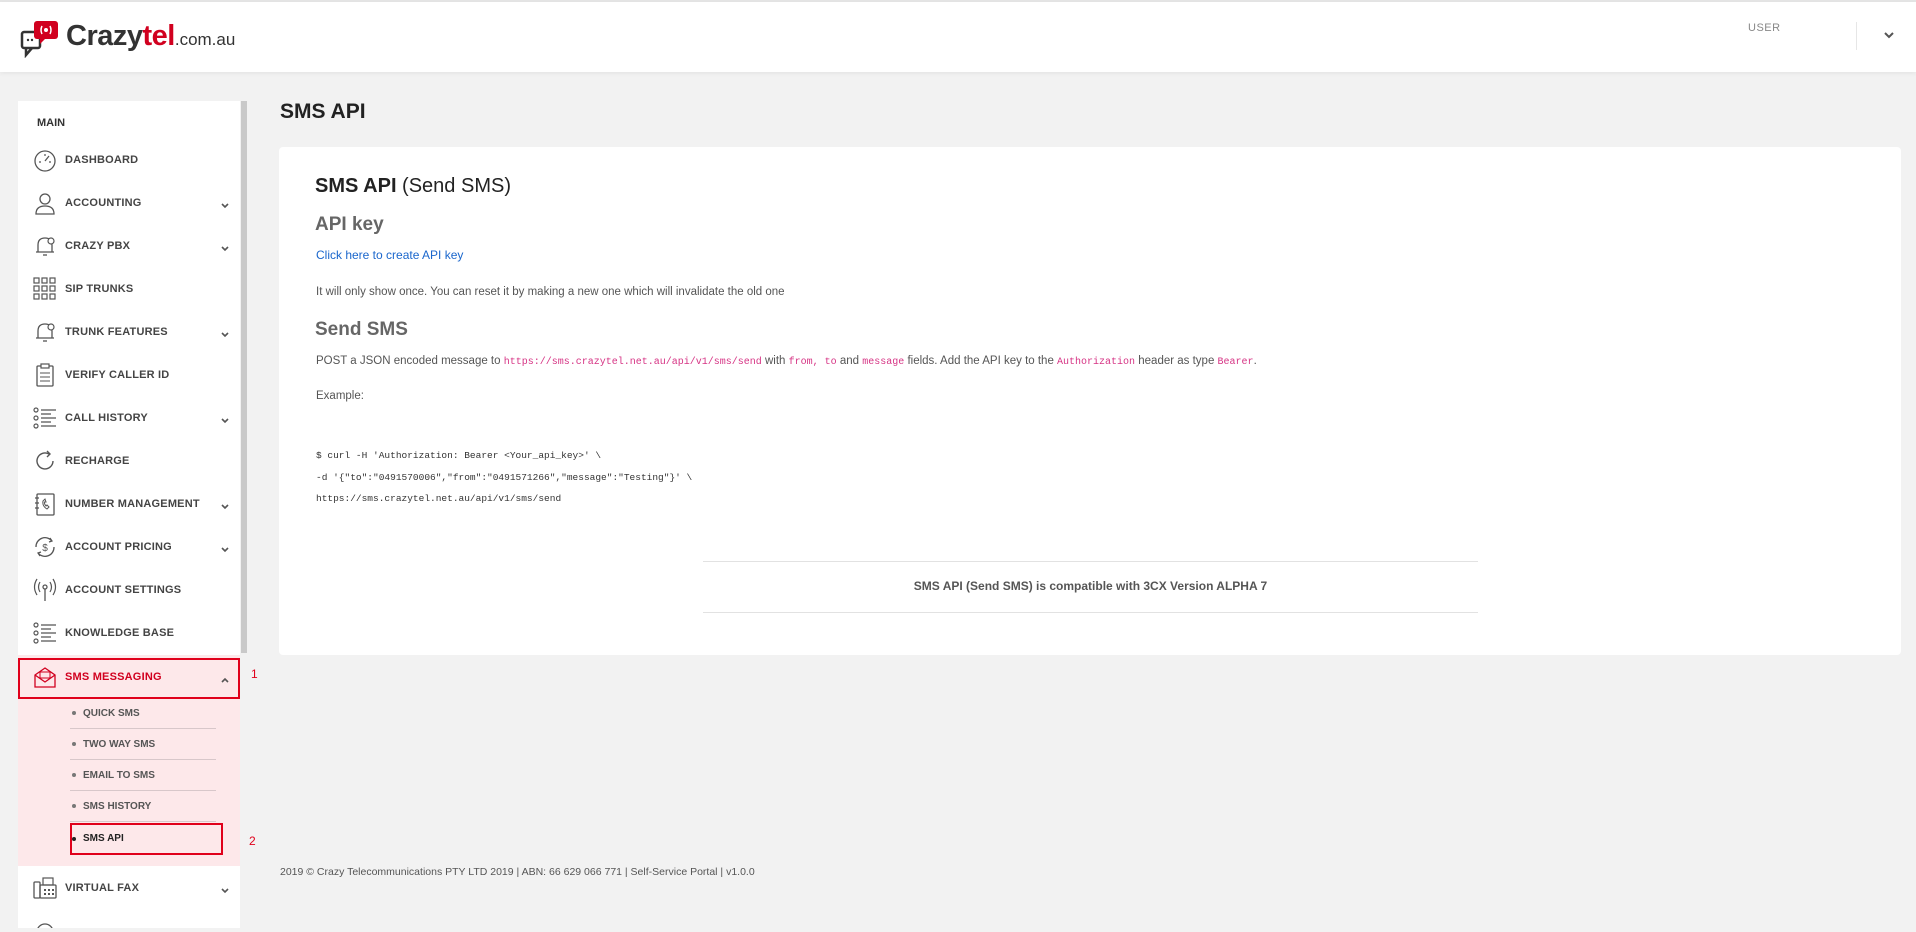 This screenshot has height=932, width=1916. Describe the element at coordinates (42, 38) in the screenshot. I see `crazytel-logo-icon` at that location.